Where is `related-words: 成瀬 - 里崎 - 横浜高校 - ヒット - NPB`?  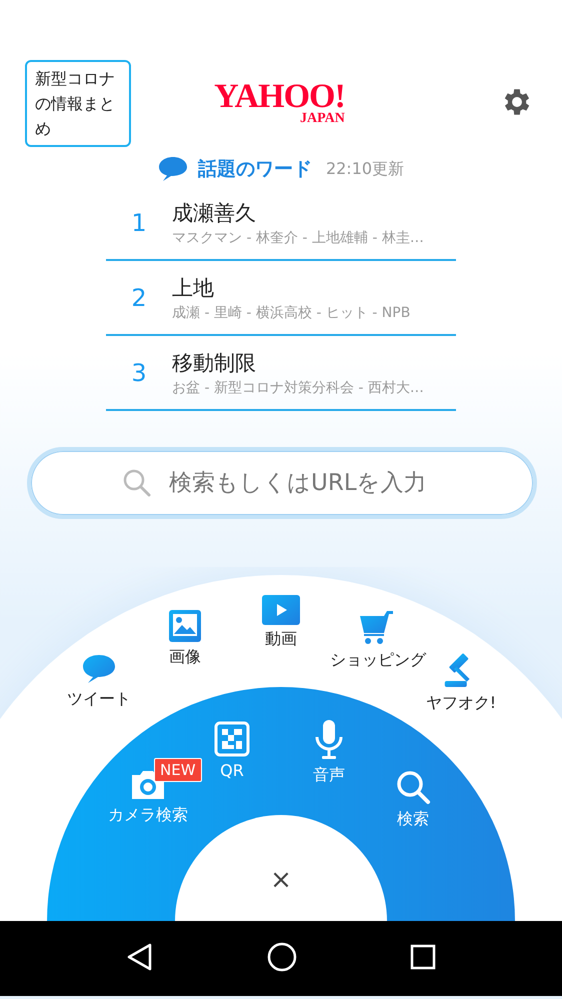 related-words: 成瀬 - 里崎 - 横浜高校 - ヒット - NPB is located at coordinates (291, 313).